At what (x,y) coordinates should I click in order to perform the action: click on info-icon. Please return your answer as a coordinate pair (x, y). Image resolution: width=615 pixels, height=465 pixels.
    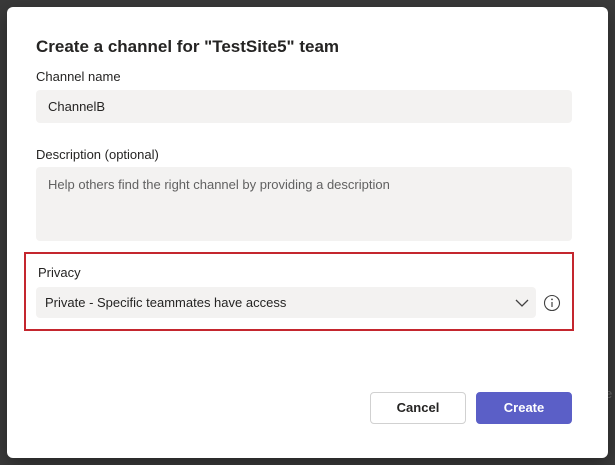
    Looking at the image, I should click on (552, 303).